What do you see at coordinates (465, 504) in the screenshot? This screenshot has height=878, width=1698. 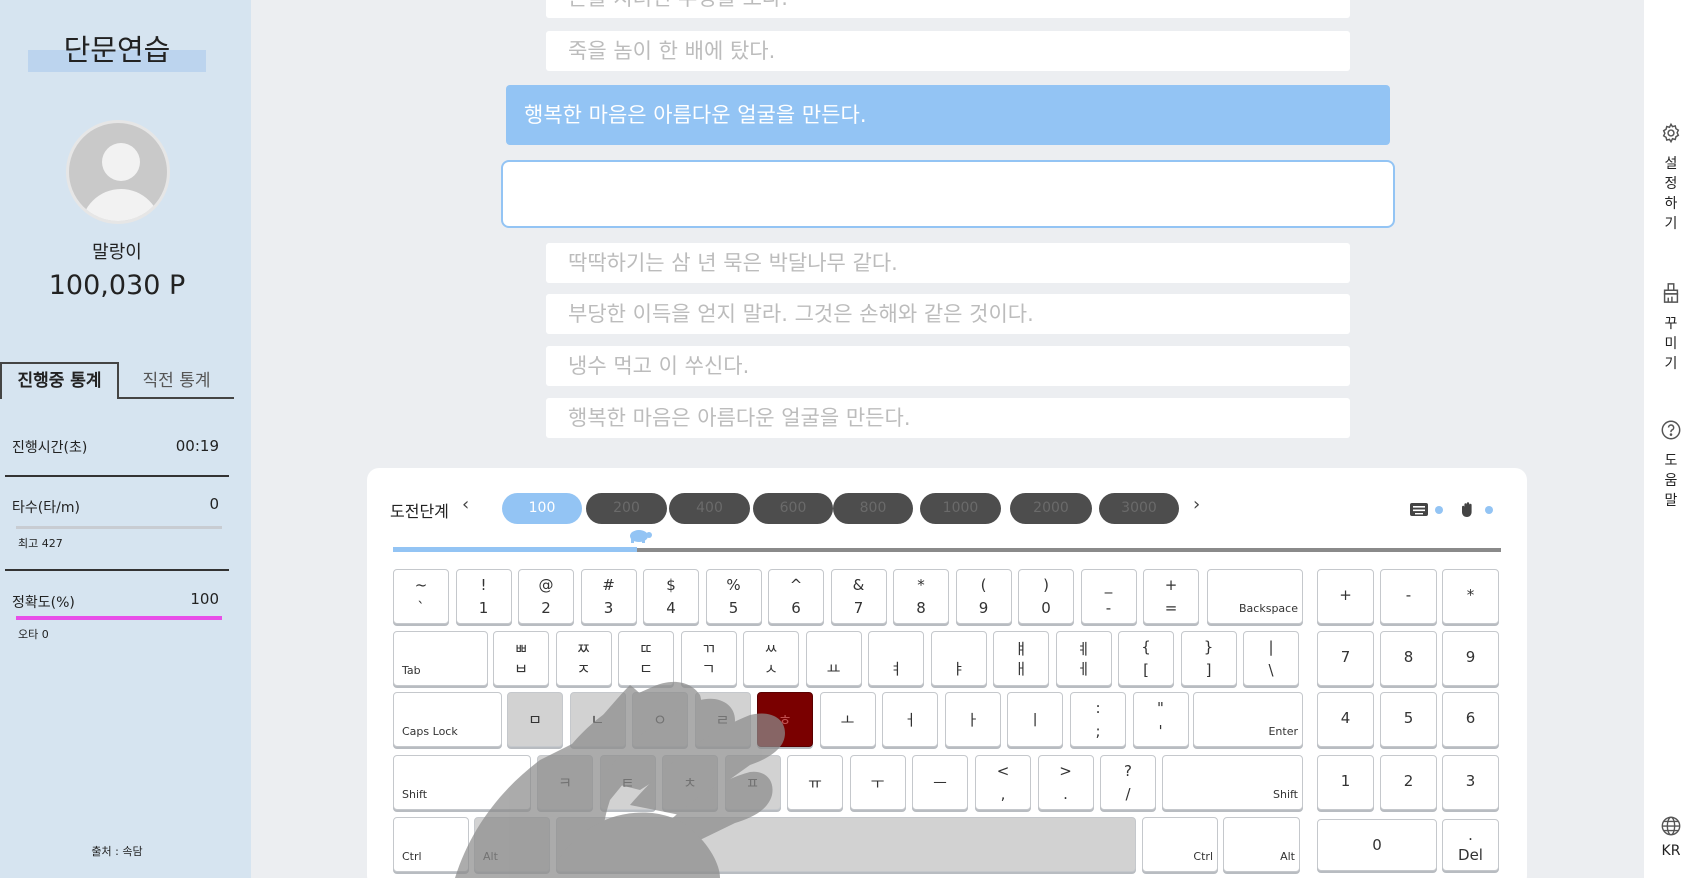 I see `chevron-left-icon: ‹` at bounding box center [465, 504].